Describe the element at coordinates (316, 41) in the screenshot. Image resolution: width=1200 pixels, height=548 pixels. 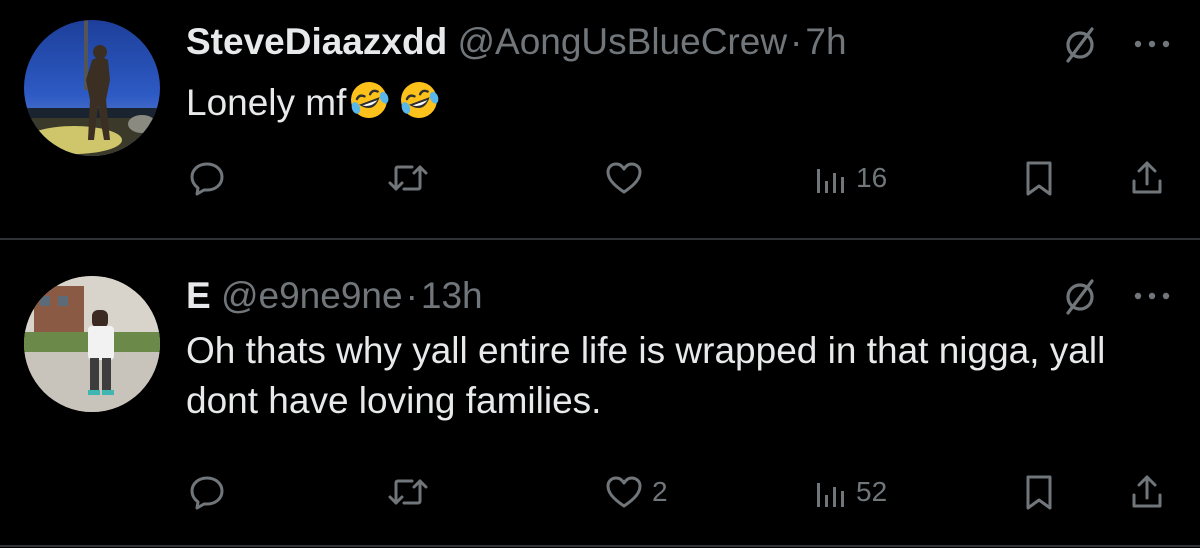
I see `display-name: SteveDiaazxdd` at that location.